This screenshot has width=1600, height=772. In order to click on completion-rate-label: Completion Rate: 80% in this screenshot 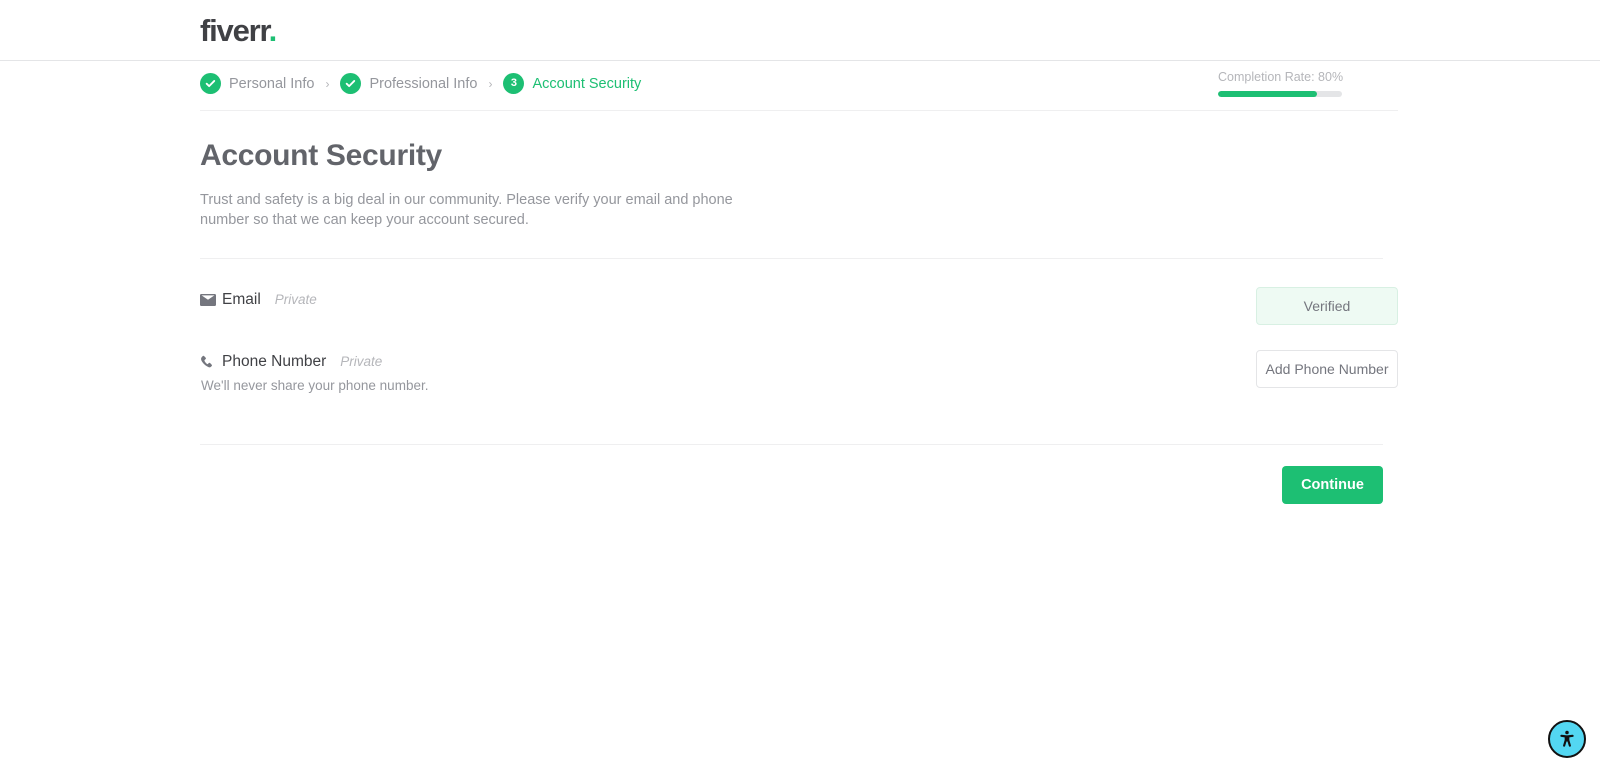, I will do `click(1281, 77)`.